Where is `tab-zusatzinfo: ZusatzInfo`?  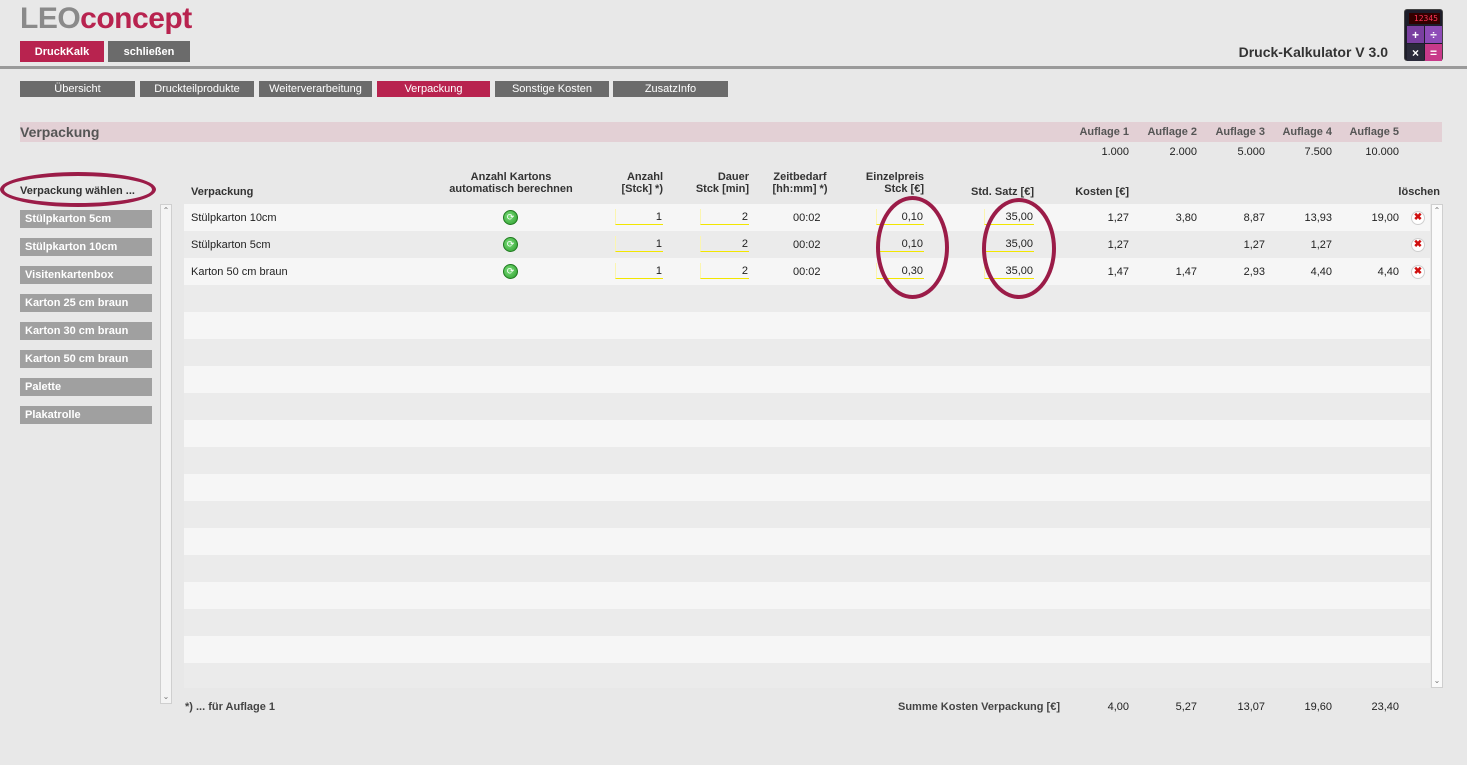
tab-zusatzinfo: ZusatzInfo is located at coordinates (670, 89).